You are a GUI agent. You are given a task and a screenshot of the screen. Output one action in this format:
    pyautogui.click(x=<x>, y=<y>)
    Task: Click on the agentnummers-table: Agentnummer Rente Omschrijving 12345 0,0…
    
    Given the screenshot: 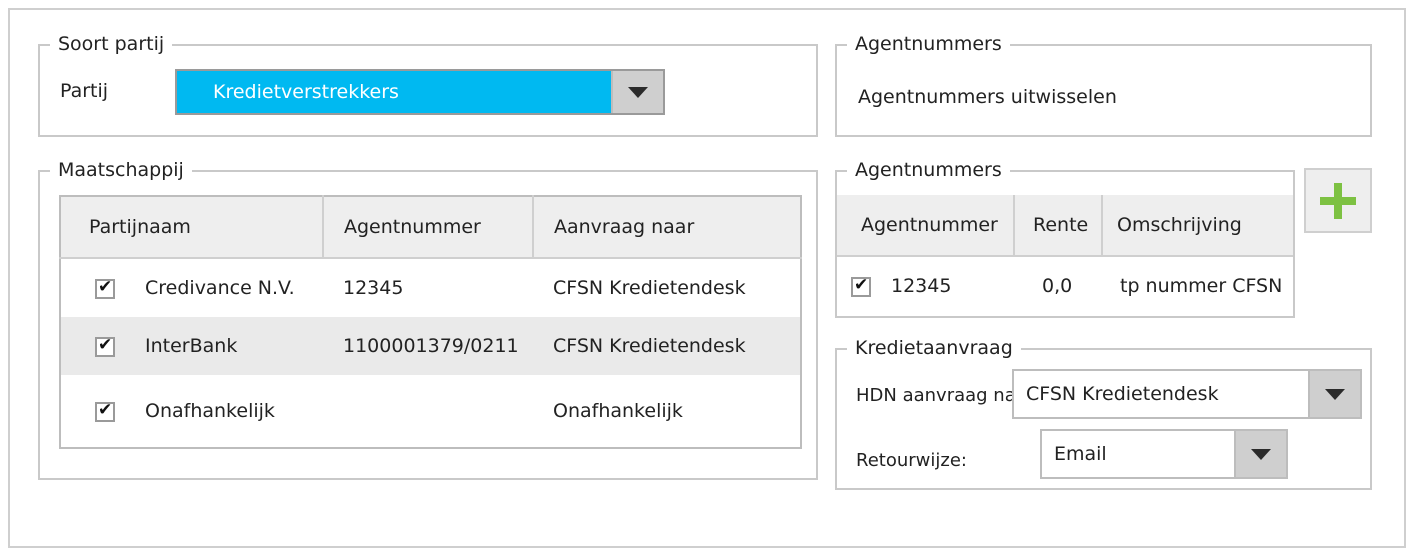 What is the action you would take?
    pyautogui.click(x=1065, y=255)
    